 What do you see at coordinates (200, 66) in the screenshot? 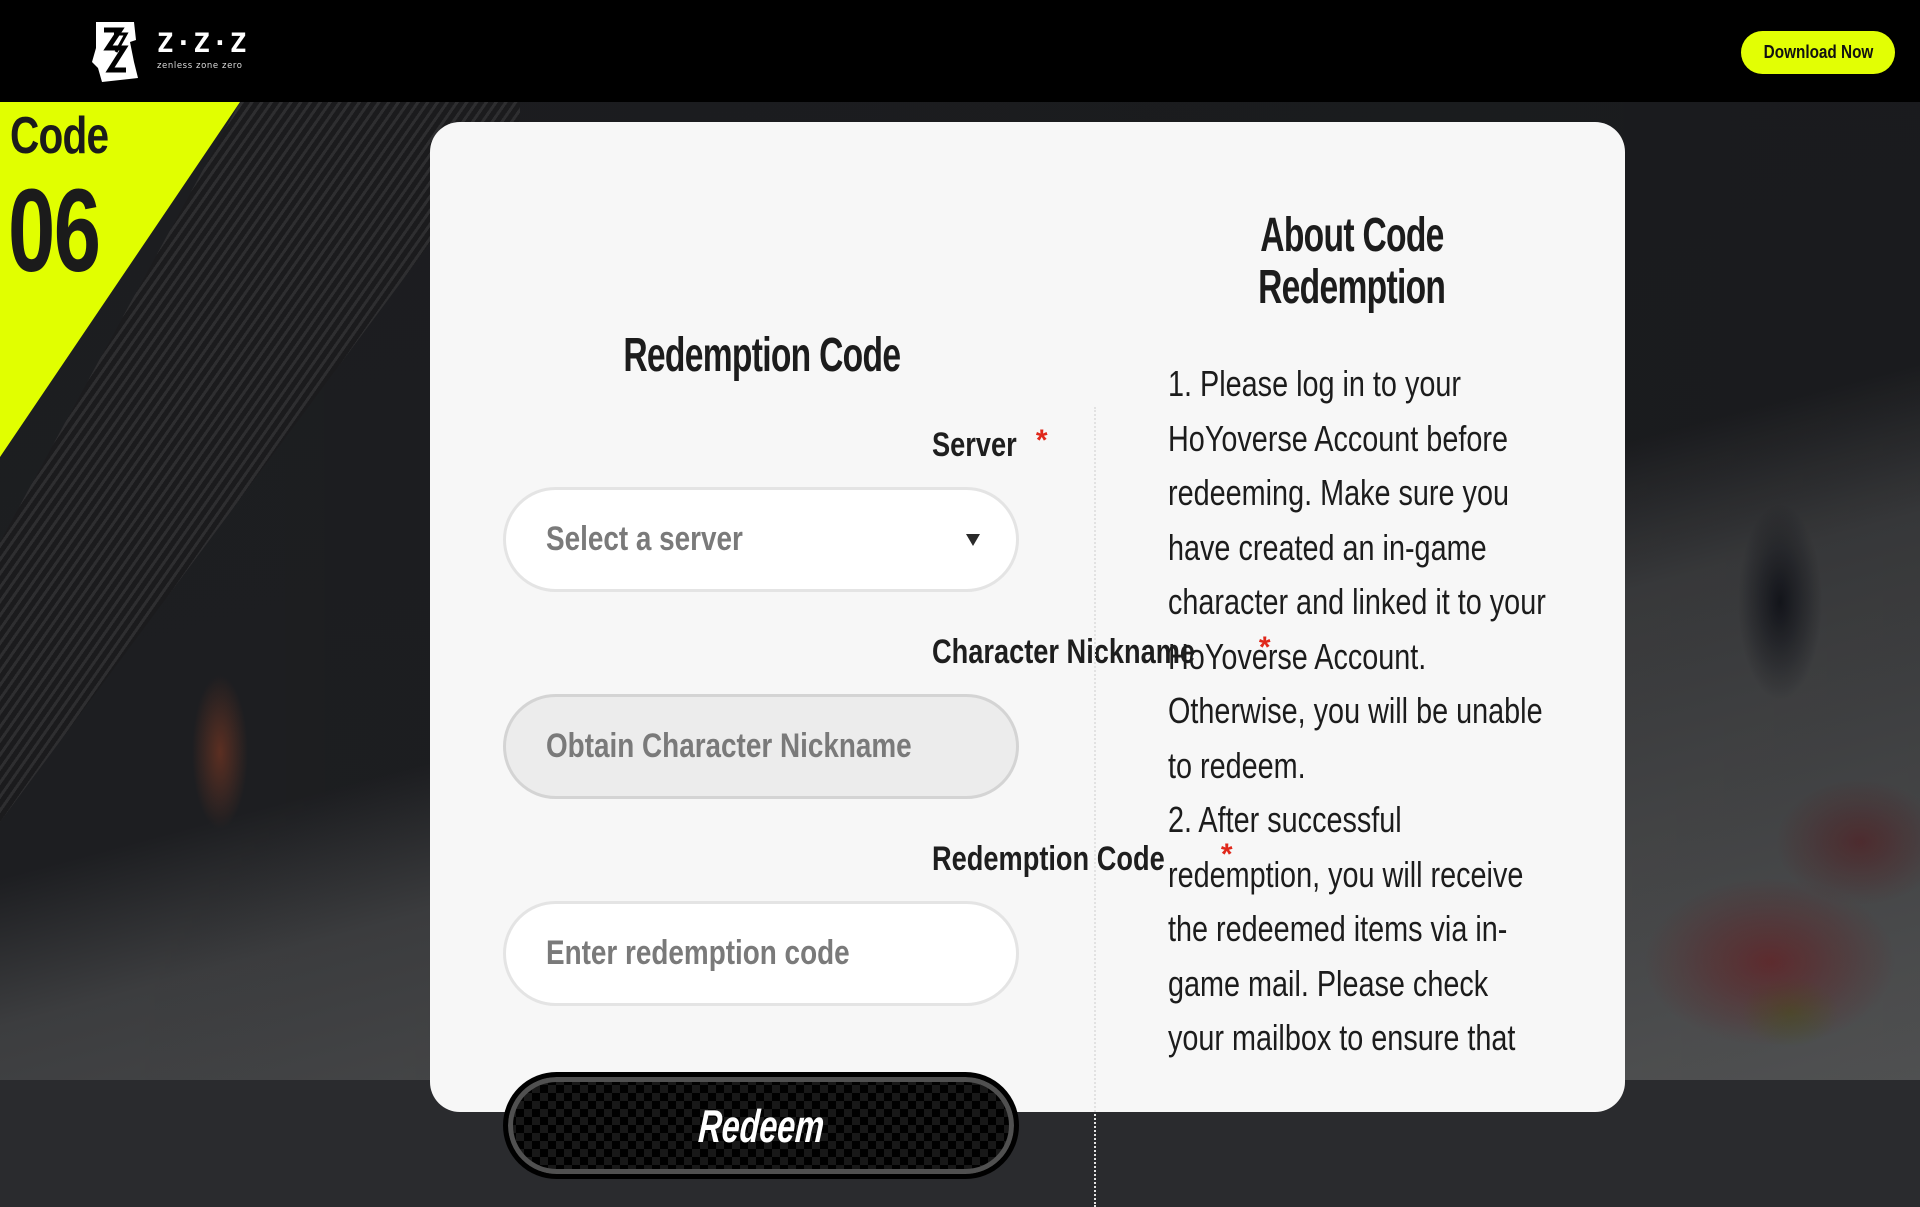
I see `logo-subtitle: zenless zone zero` at bounding box center [200, 66].